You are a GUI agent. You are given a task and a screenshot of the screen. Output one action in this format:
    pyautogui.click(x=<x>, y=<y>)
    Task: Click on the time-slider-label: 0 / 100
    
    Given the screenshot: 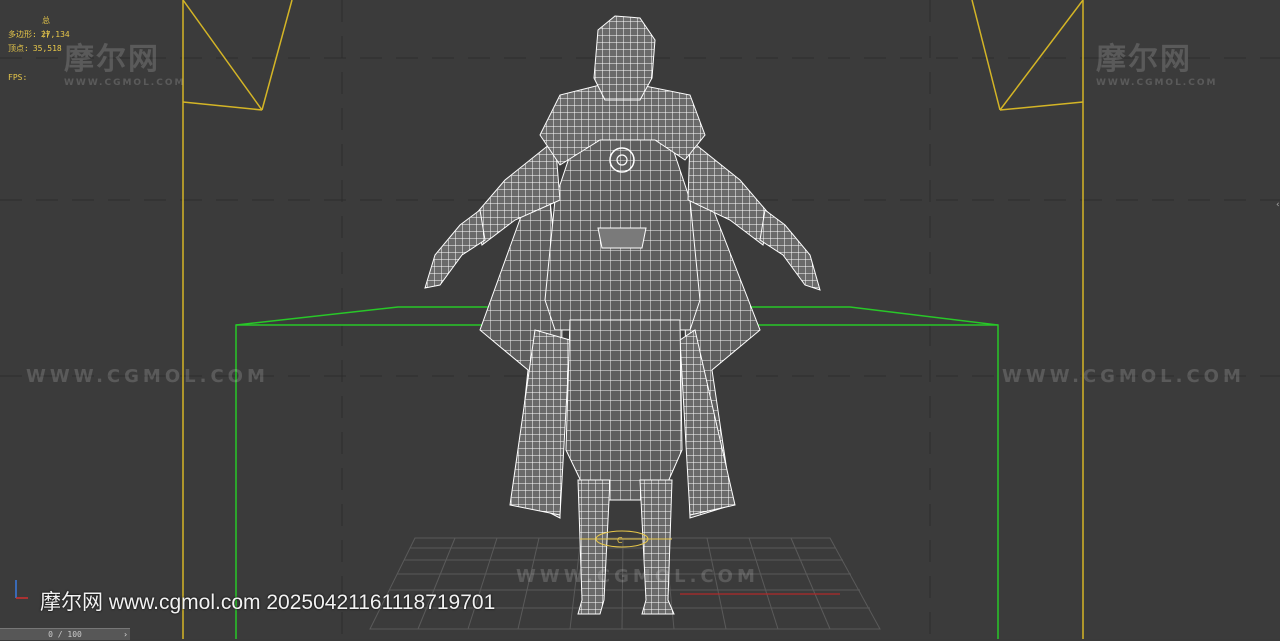 What is the action you would take?
    pyautogui.click(x=65, y=634)
    